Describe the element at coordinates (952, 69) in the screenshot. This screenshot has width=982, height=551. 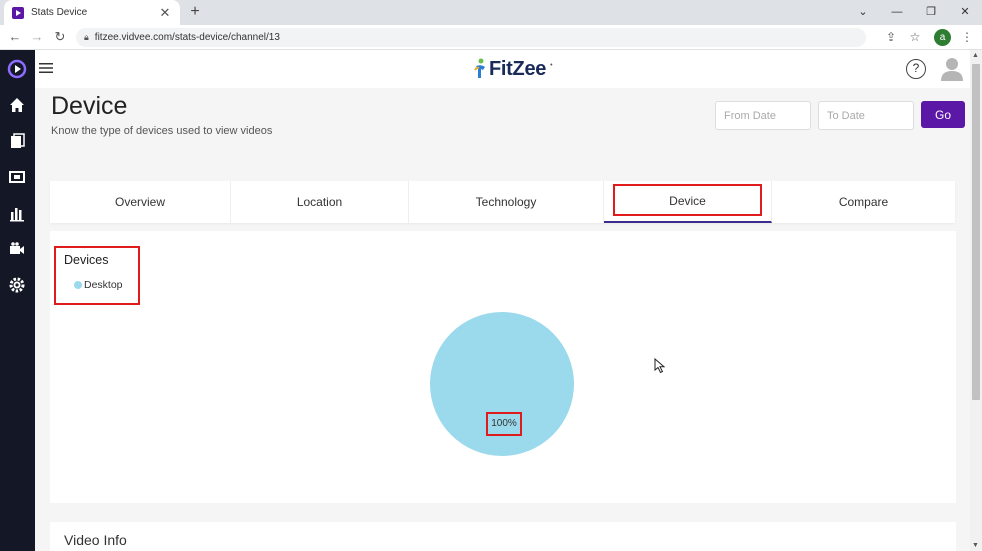
I see `user-avatar-icon` at that location.